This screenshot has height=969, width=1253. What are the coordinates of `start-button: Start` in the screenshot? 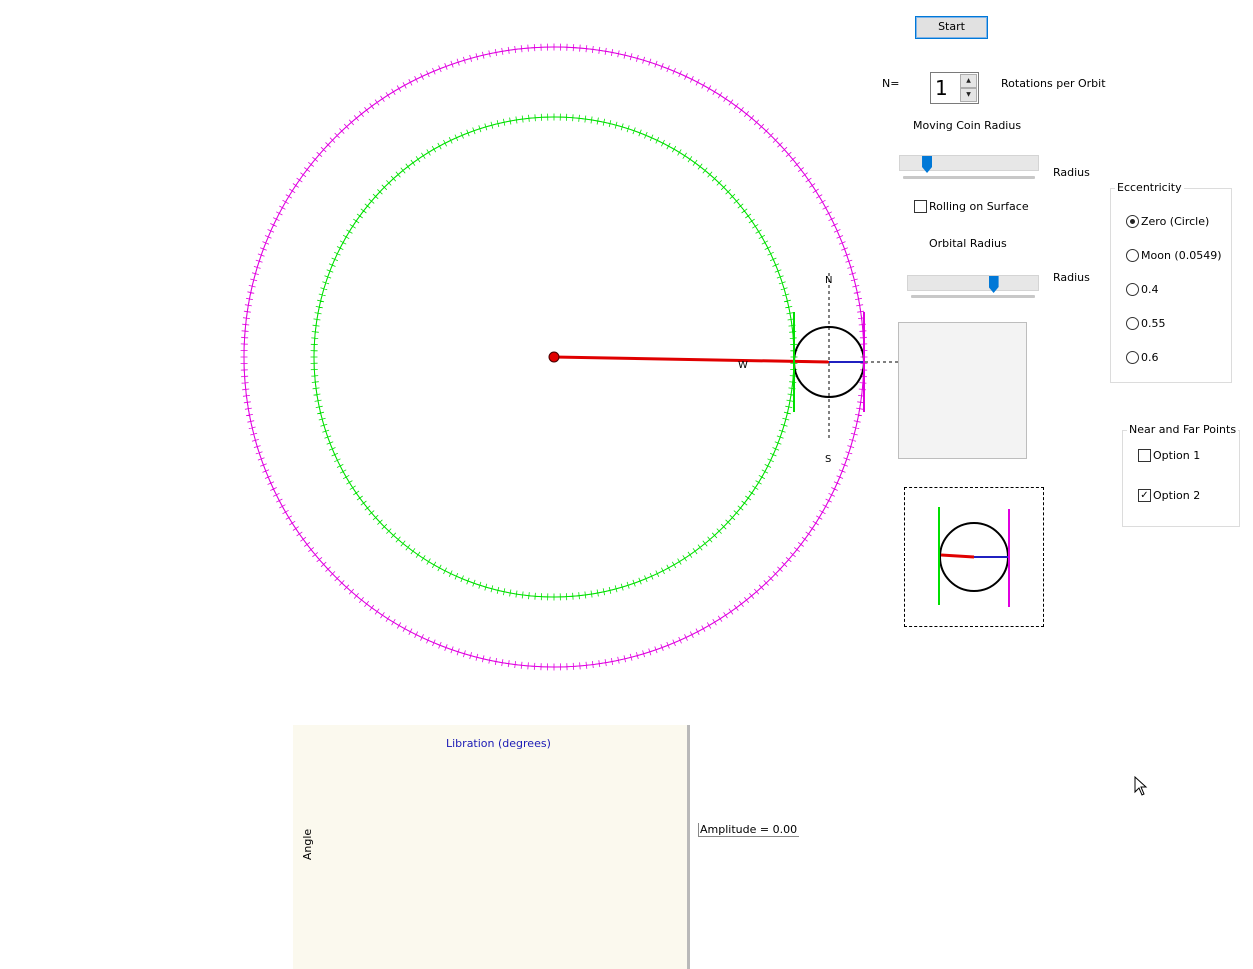 It's located at (951, 27).